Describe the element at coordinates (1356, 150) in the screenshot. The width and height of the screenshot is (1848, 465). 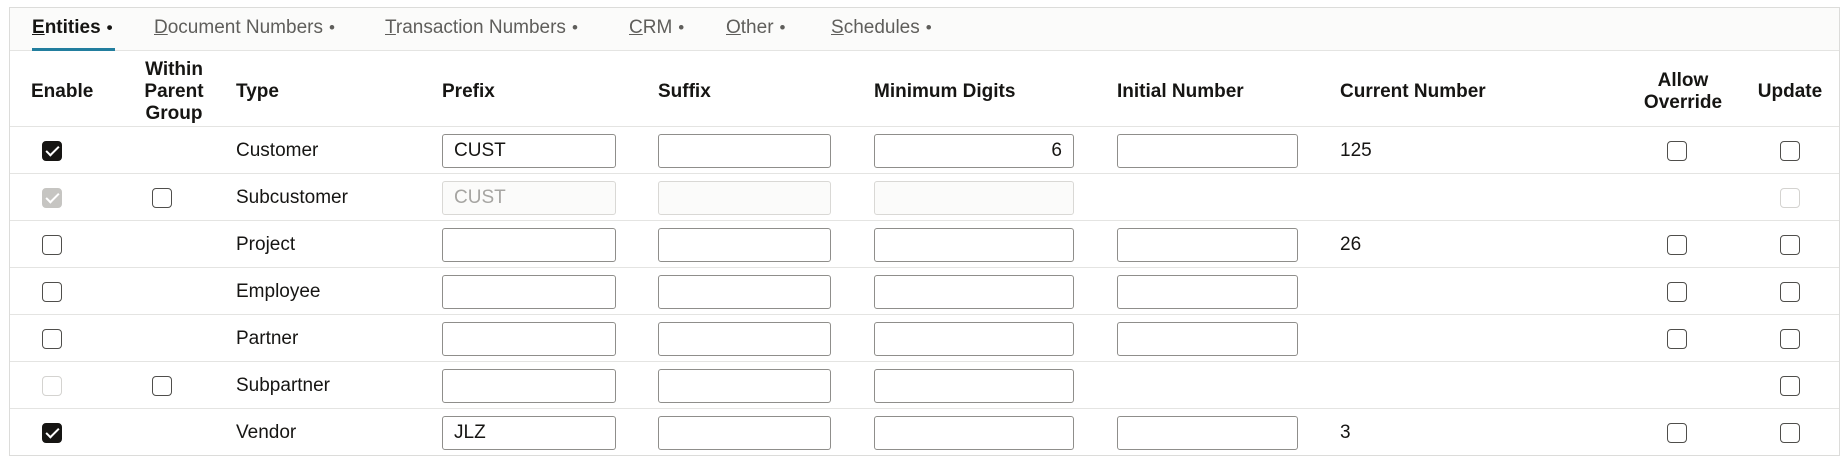
I see `current-number-value: 125` at that location.